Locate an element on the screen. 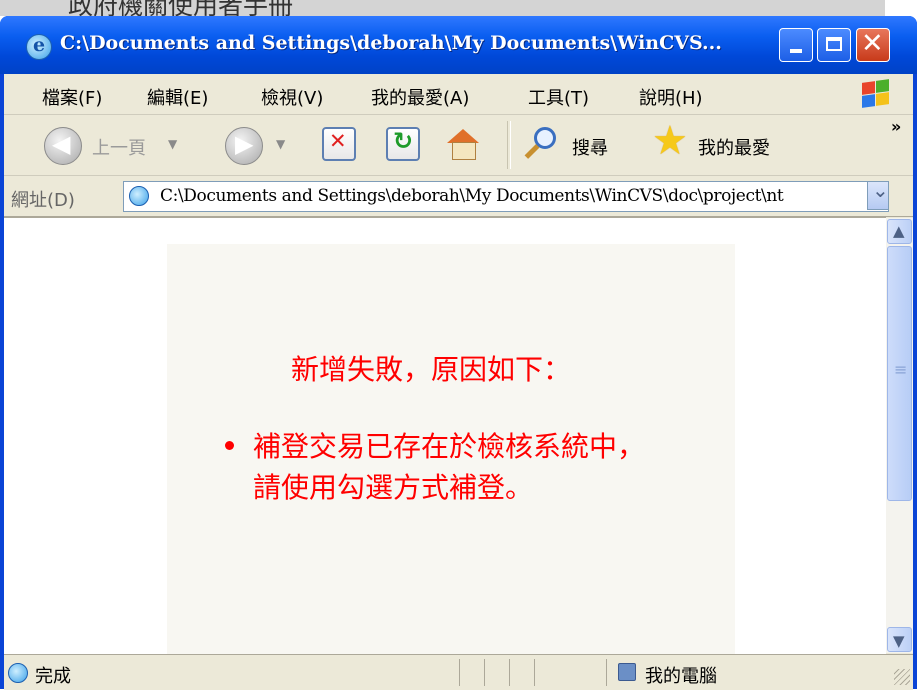  menu-view: 檢視(V) is located at coordinates (292, 97).